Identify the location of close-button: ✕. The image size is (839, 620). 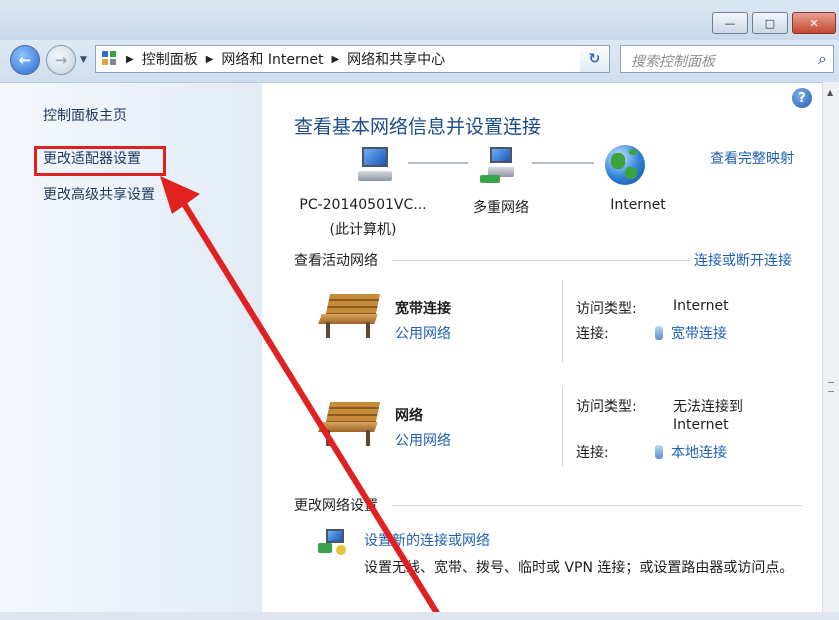
(814, 23).